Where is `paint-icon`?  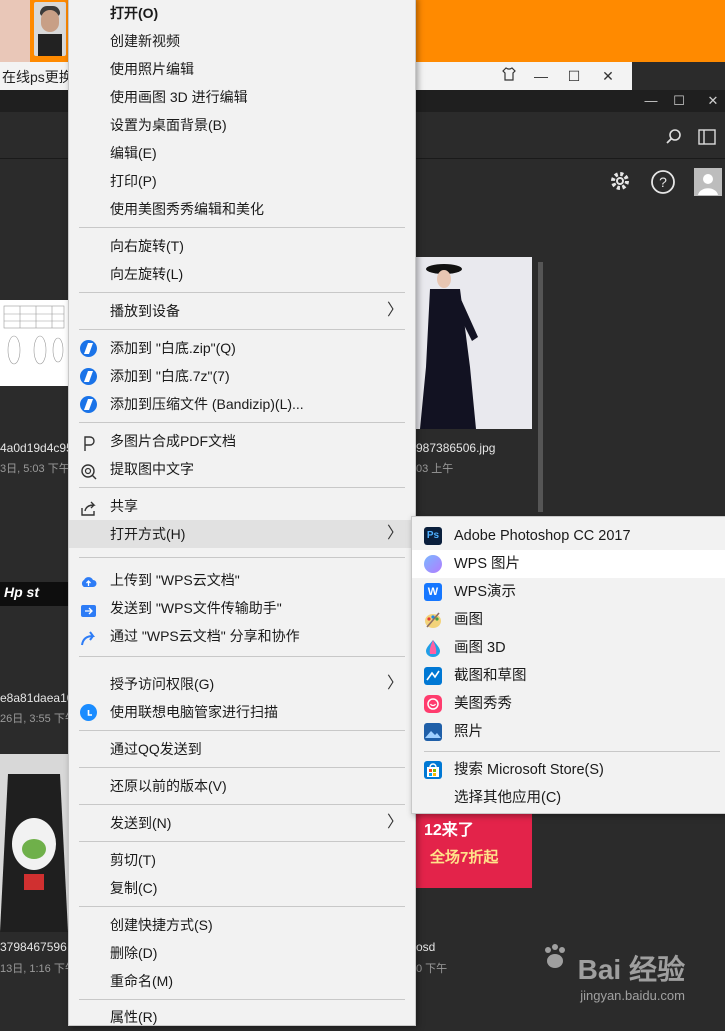 paint-icon is located at coordinates (433, 620).